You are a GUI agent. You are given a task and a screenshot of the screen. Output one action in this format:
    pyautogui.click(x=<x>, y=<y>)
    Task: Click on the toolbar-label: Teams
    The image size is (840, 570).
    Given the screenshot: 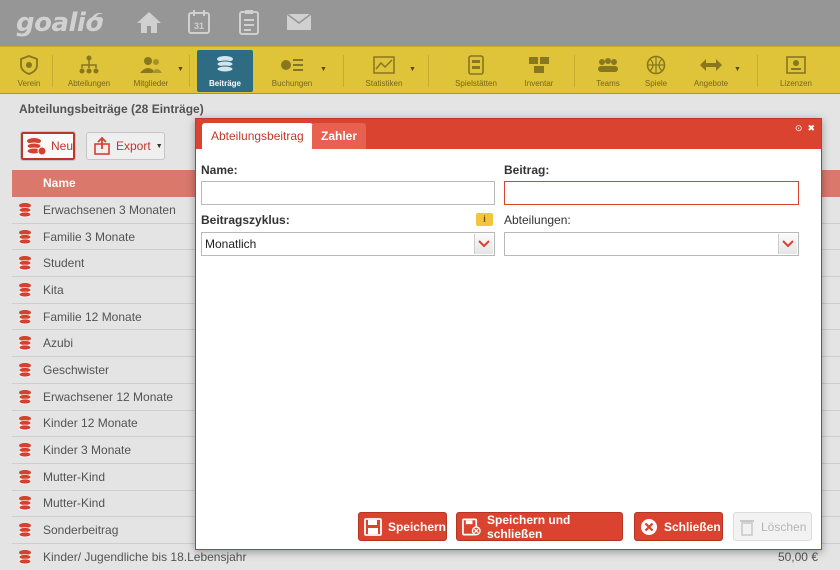 What is the action you would take?
    pyautogui.click(x=608, y=83)
    